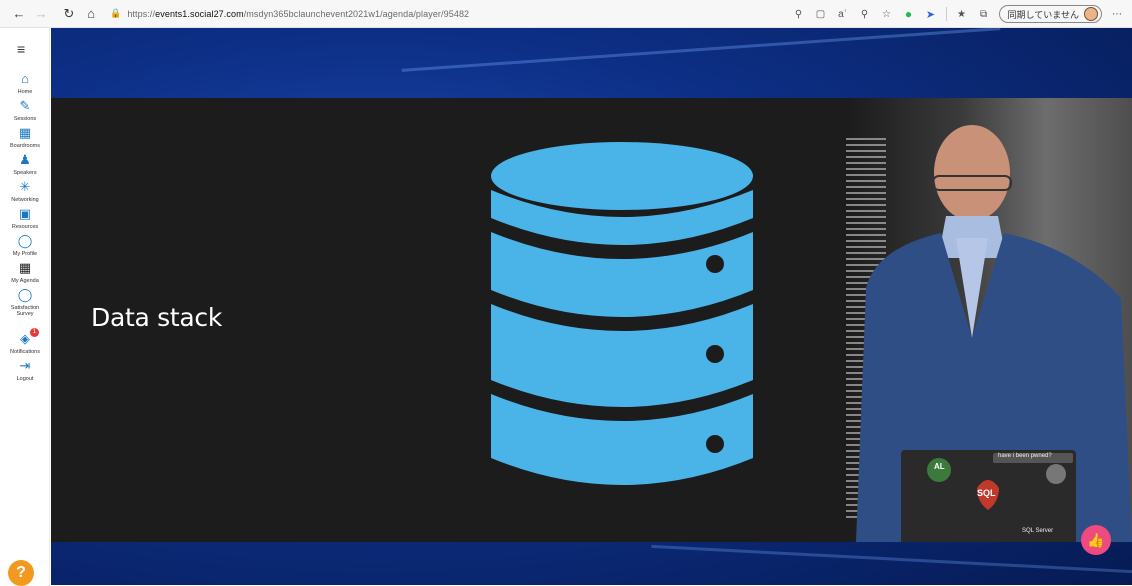 The width and height of the screenshot is (1132, 586). I want to click on logout-icon: ⇥, so click(25, 365).